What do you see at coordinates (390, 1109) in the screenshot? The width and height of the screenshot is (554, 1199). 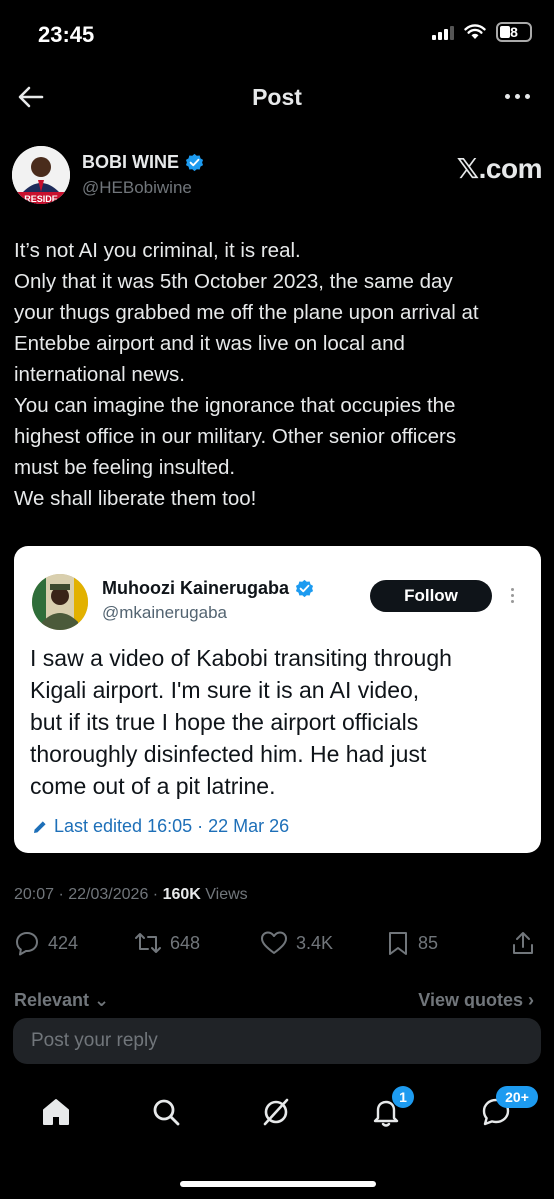 I see `tab-notifications: 1` at bounding box center [390, 1109].